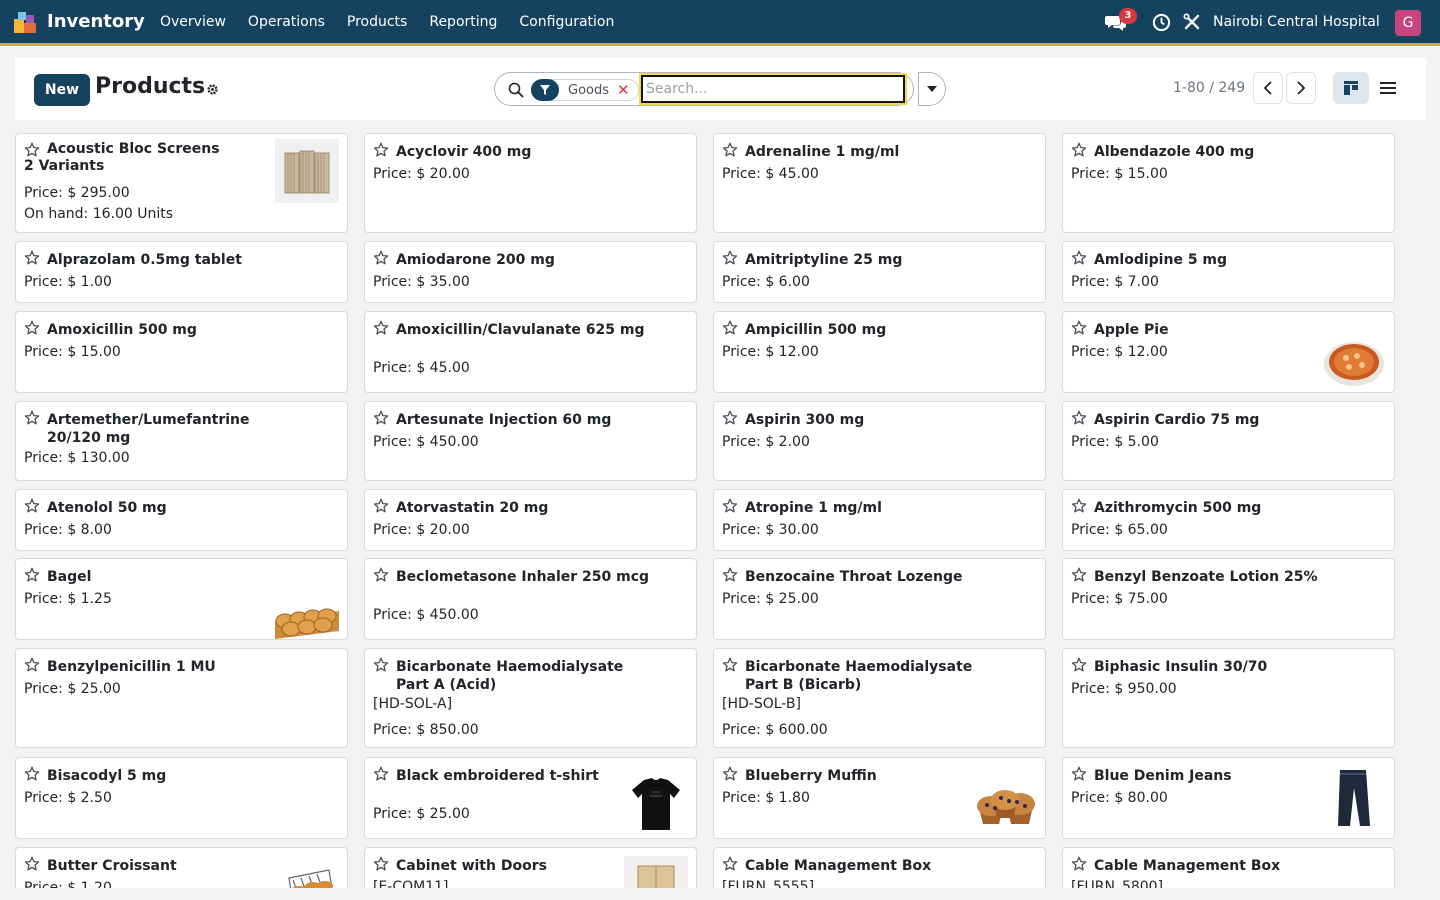 The height and width of the screenshot is (900, 1440). What do you see at coordinates (1192, 22) in the screenshot?
I see `tools-icon` at bounding box center [1192, 22].